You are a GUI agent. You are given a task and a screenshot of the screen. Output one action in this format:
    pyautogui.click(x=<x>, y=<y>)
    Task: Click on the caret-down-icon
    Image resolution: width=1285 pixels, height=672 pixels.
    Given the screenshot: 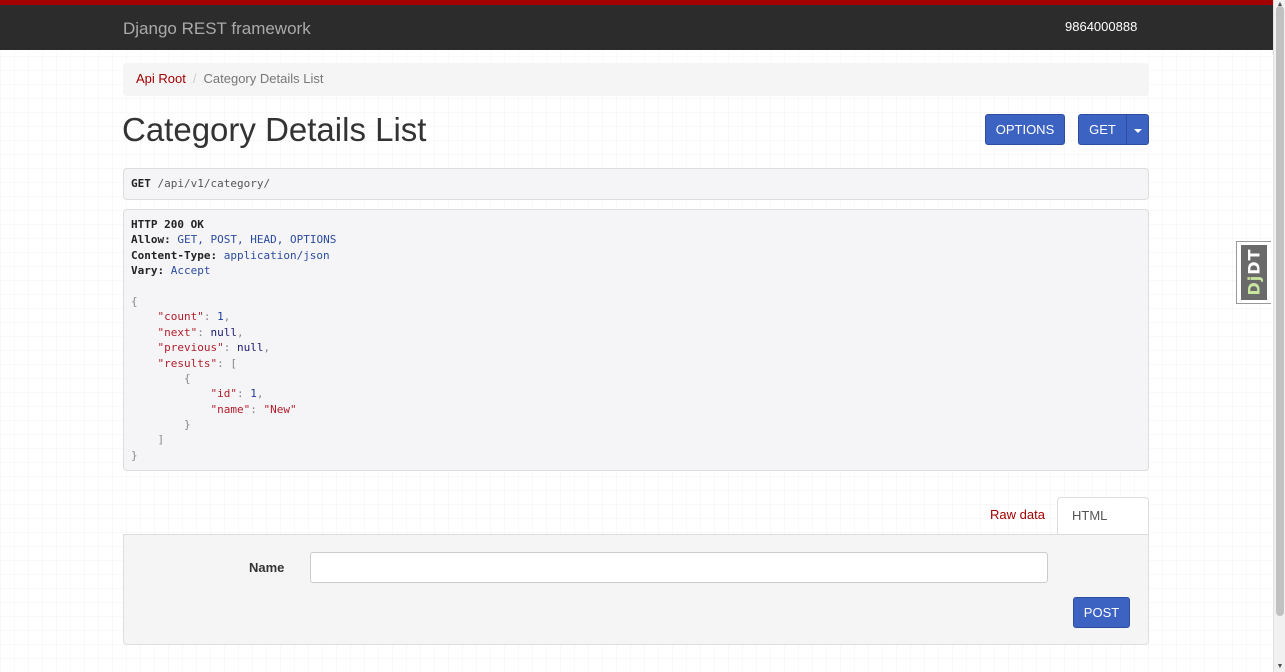 What is the action you would take?
    pyautogui.click(x=1137, y=130)
    